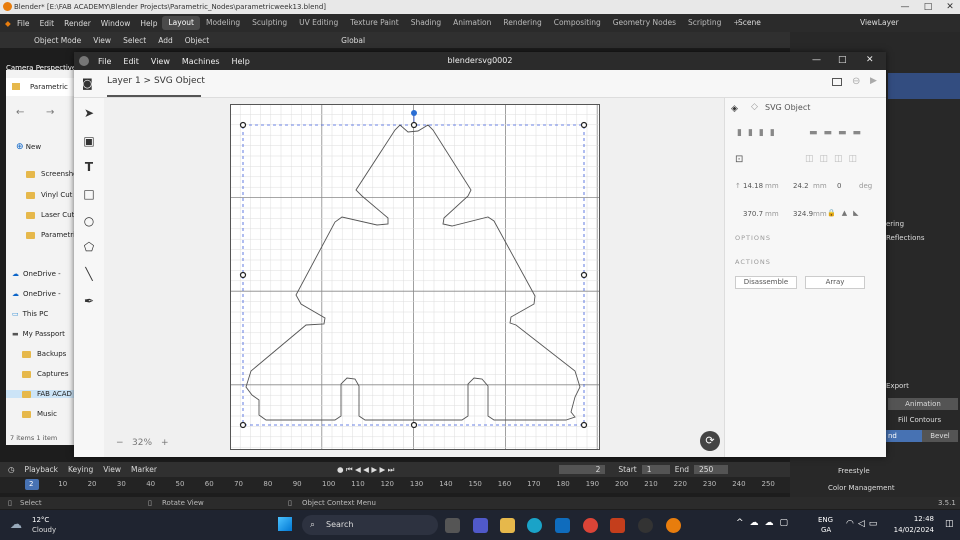  Describe the element at coordinates (879, 22) in the screenshot. I see `viewlayer-selector: ViewLayer` at that location.